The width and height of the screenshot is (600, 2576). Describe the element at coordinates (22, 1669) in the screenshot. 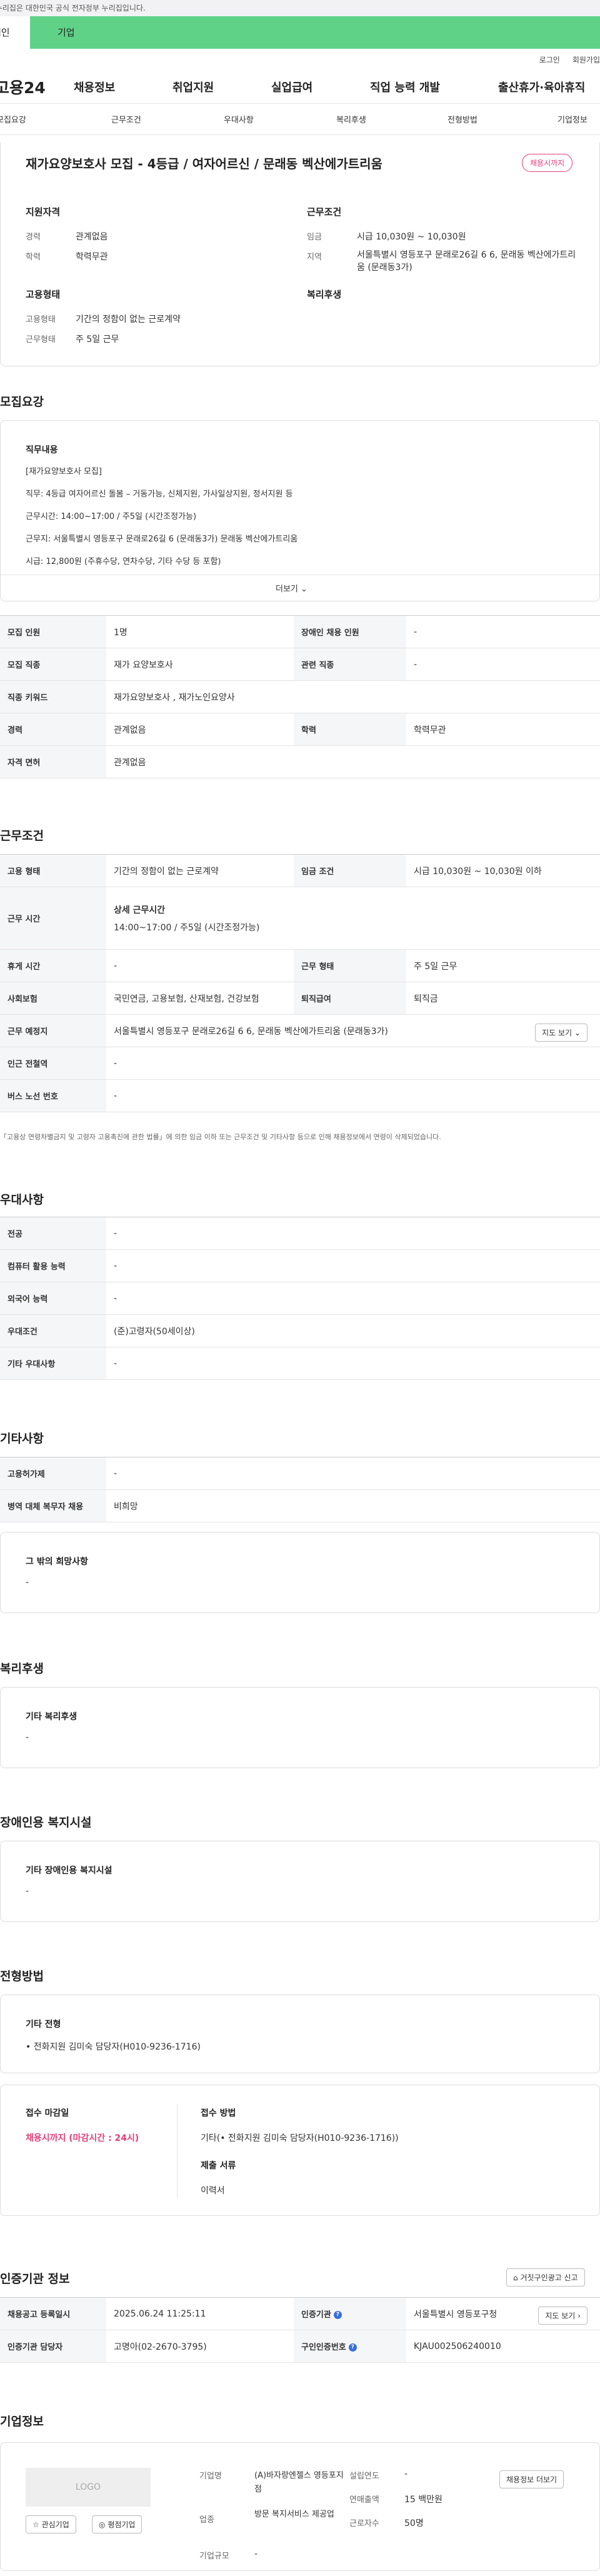

I see `welfare-section-title: 복리후생` at that location.